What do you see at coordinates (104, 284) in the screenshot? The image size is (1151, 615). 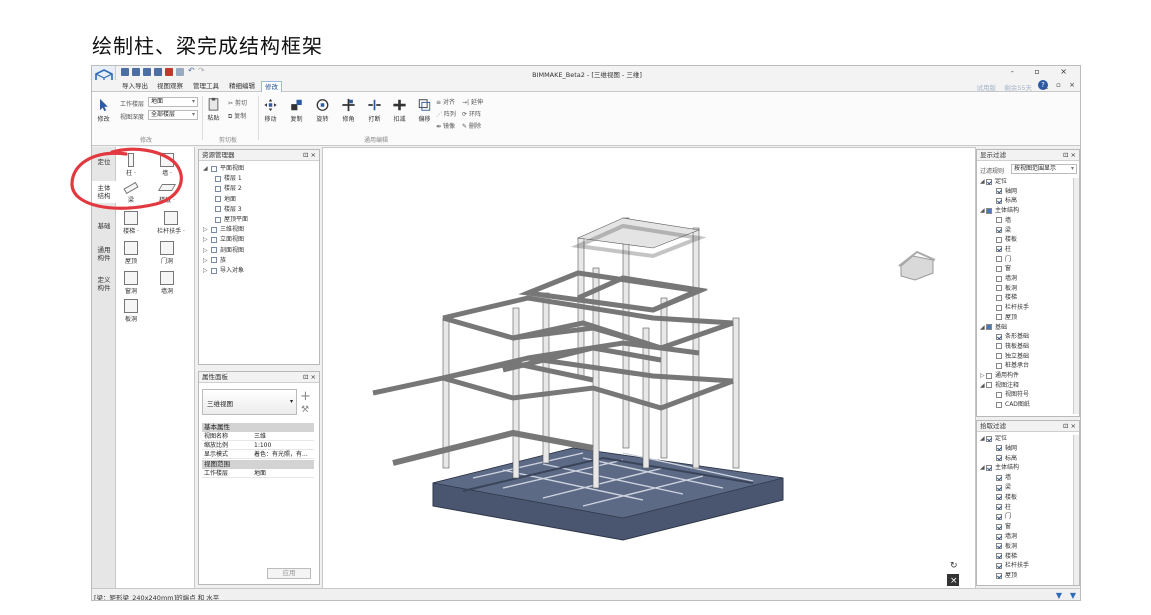 I see `nav-tab-custom: 定义 构件` at bounding box center [104, 284].